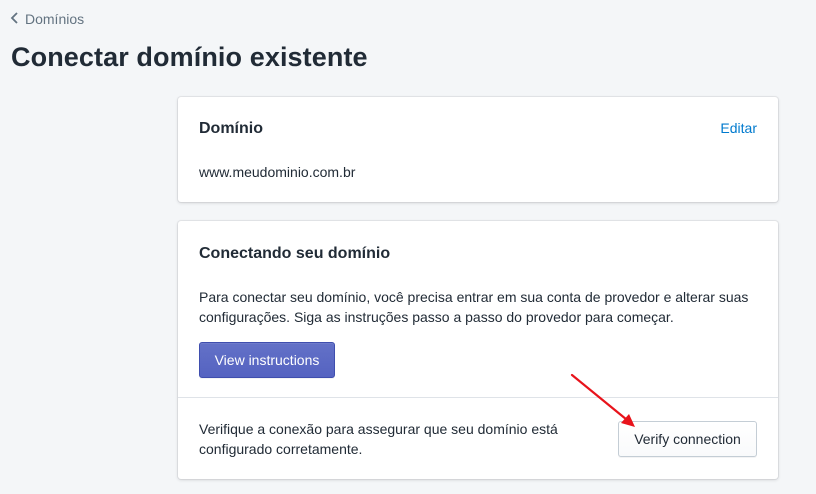 This screenshot has height=494, width=816. I want to click on section-divider, so click(478, 397).